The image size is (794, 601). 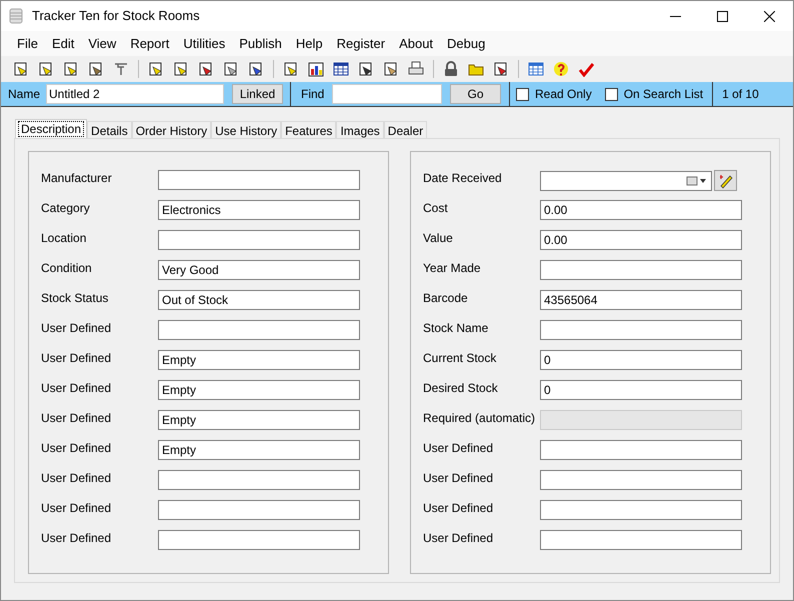 What do you see at coordinates (27, 44) in the screenshot?
I see `menu-item: File` at bounding box center [27, 44].